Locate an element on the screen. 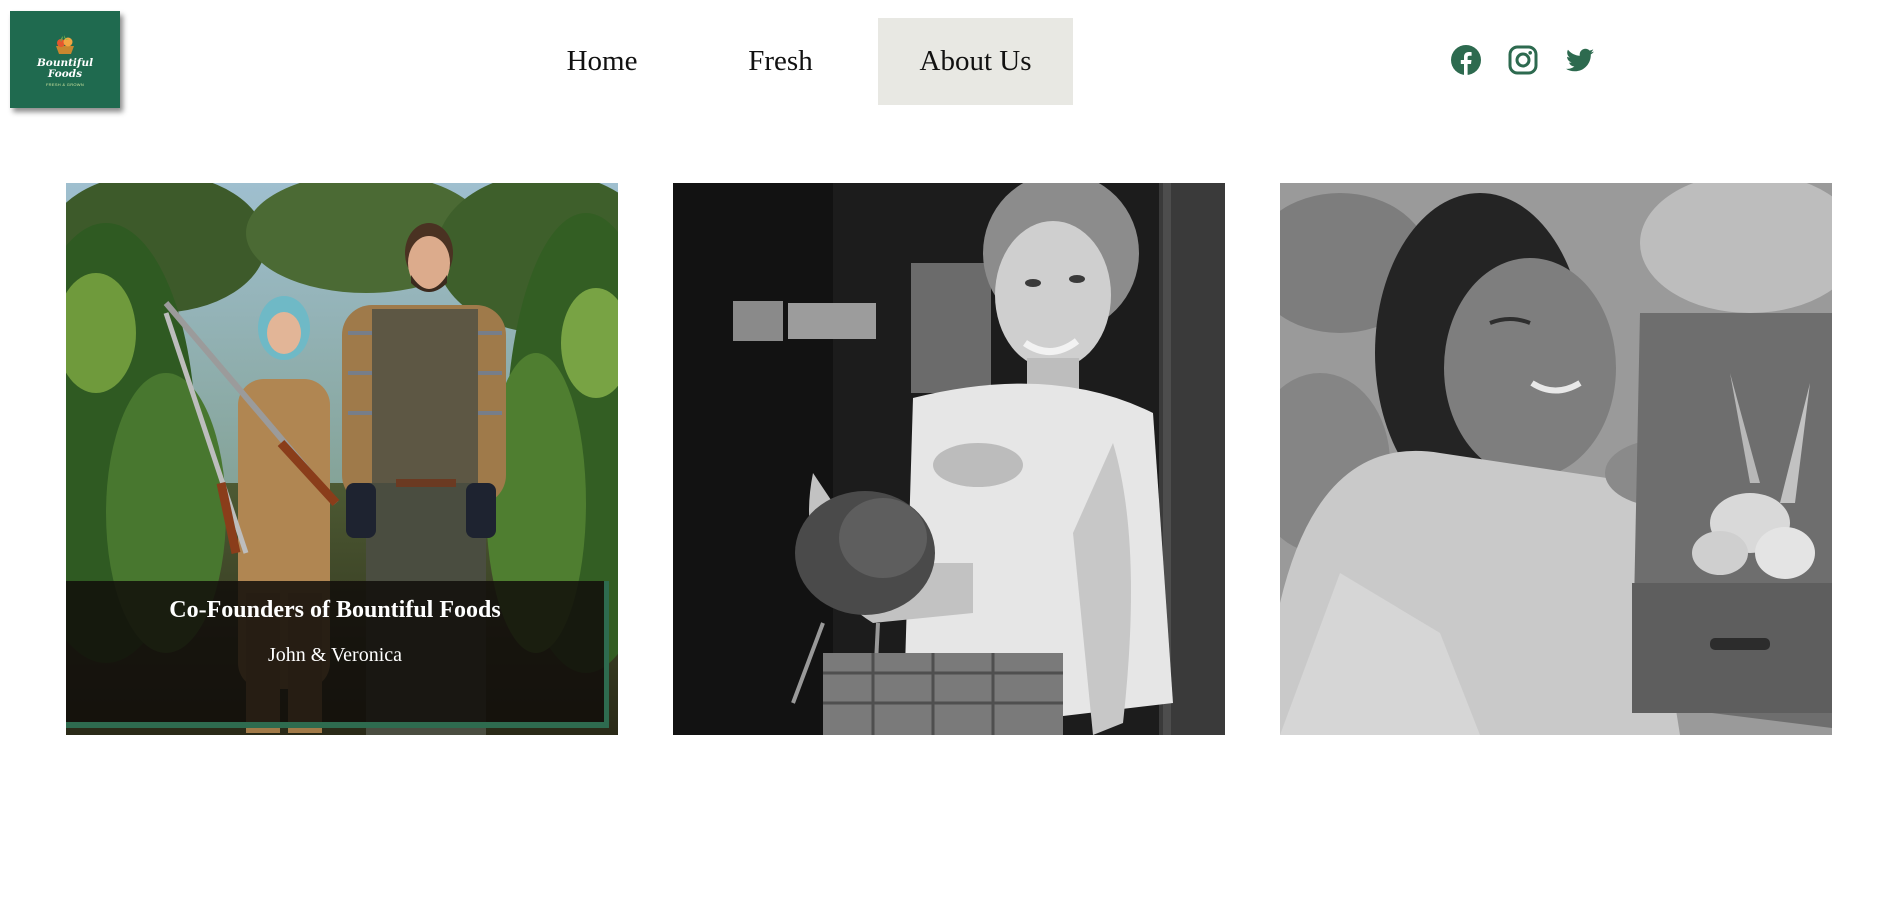  social-links is located at coordinates (1523, 60).